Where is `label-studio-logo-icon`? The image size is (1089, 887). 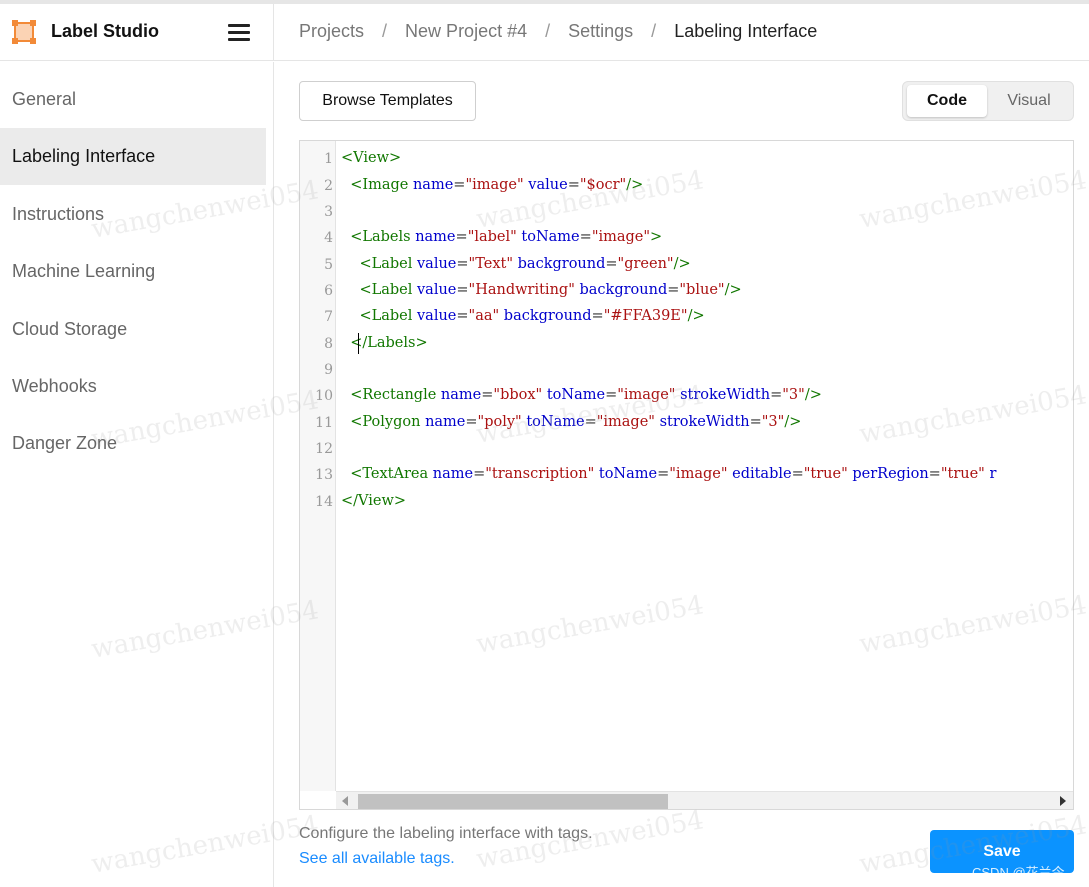 label-studio-logo-icon is located at coordinates (24, 32).